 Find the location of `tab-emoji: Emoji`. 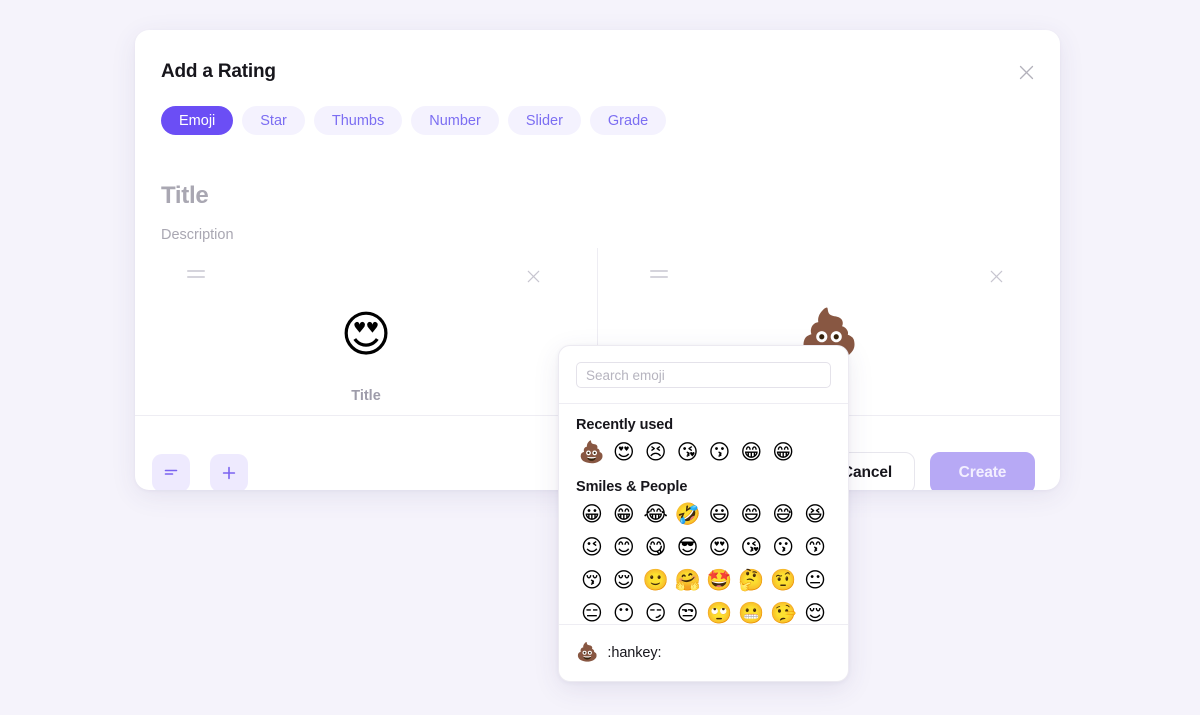

tab-emoji: Emoji is located at coordinates (197, 120).